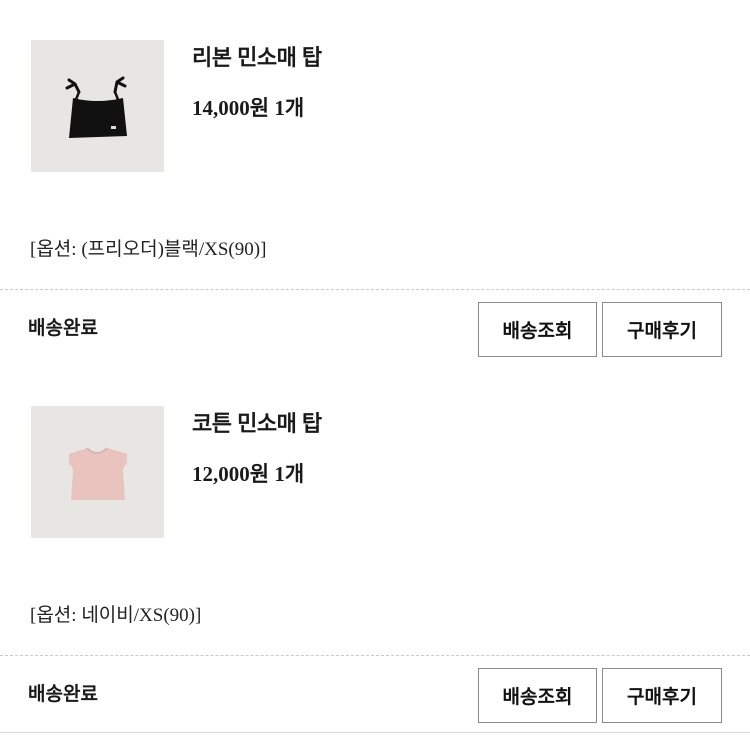 The width and height of the screenshot is (750, 755). Describe the element at coordinates (248, 108) in the screenshot. I see `product-price-quantity: 14,000원 1개` at that location.